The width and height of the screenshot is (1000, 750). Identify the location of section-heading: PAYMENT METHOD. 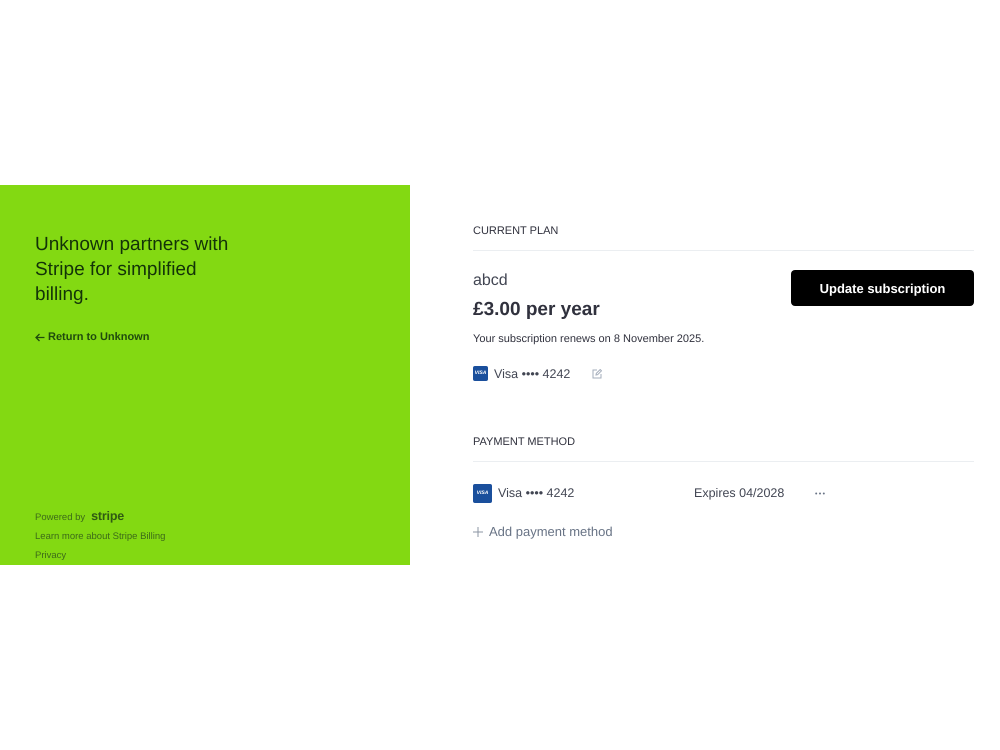
(524, 442).